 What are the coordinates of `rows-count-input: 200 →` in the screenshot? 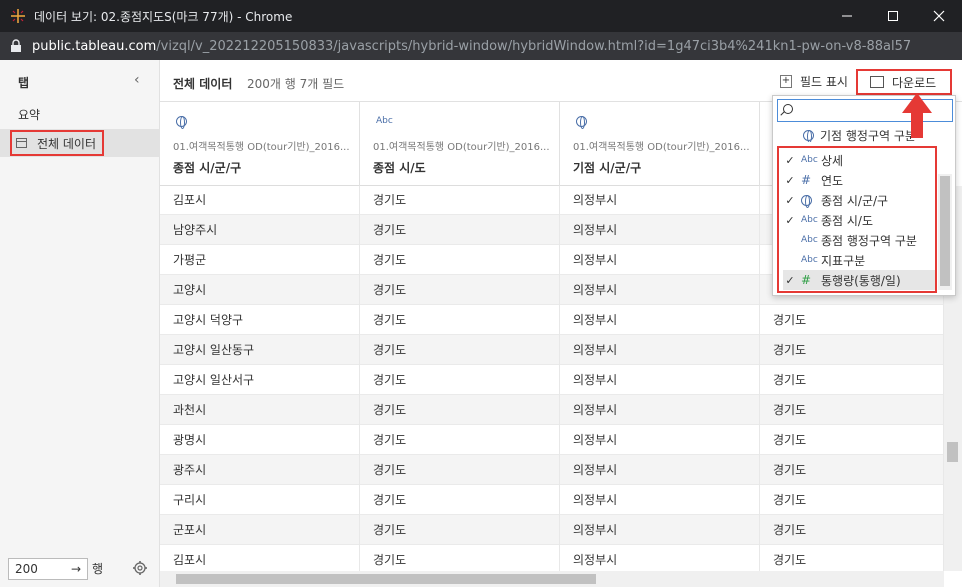 It's located at (48, 569).